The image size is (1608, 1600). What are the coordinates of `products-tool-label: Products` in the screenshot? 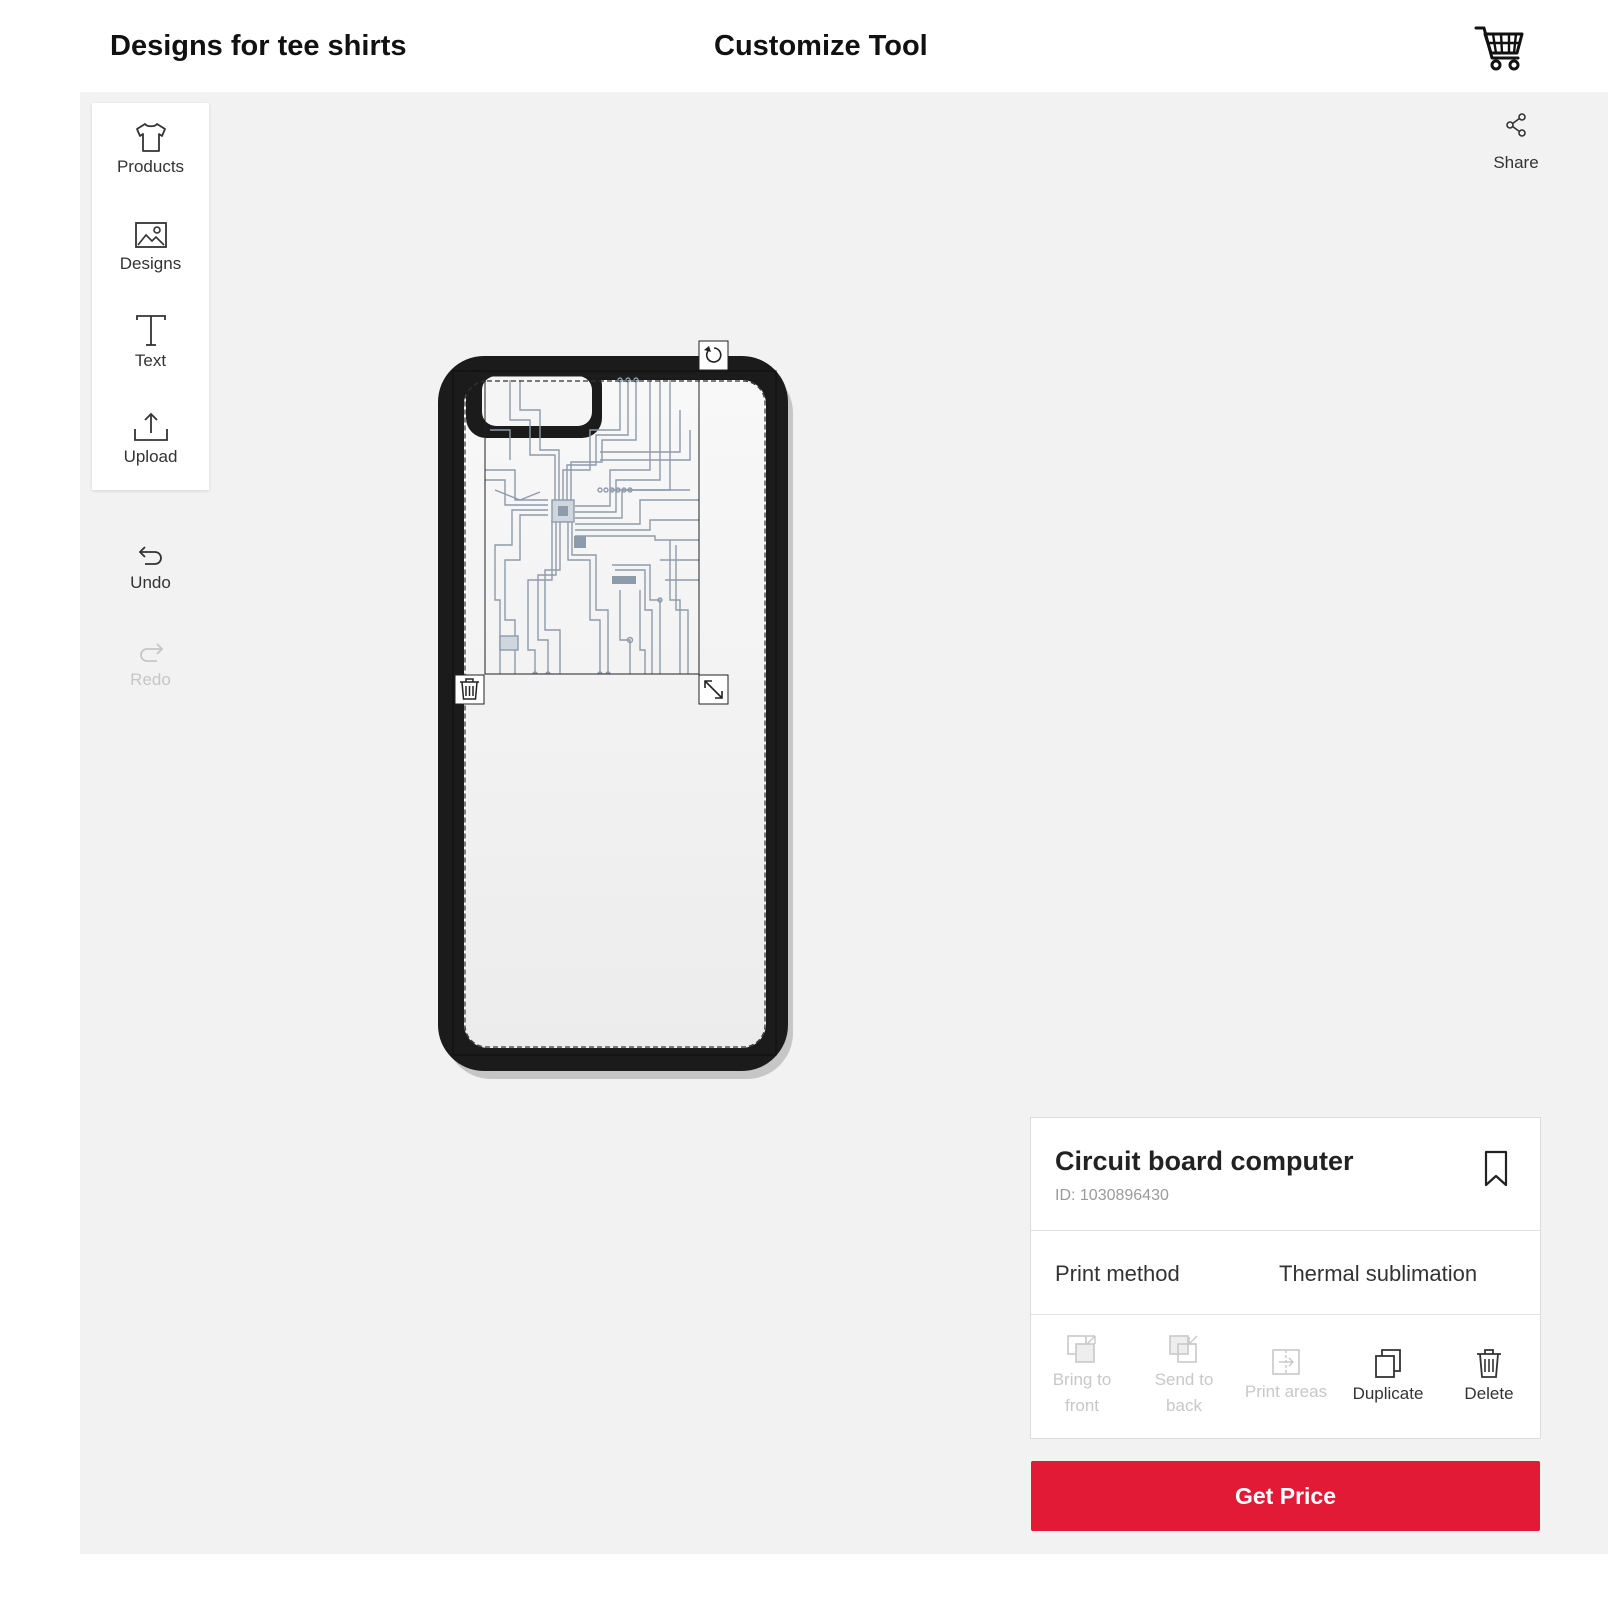 It's located at (150, 166).